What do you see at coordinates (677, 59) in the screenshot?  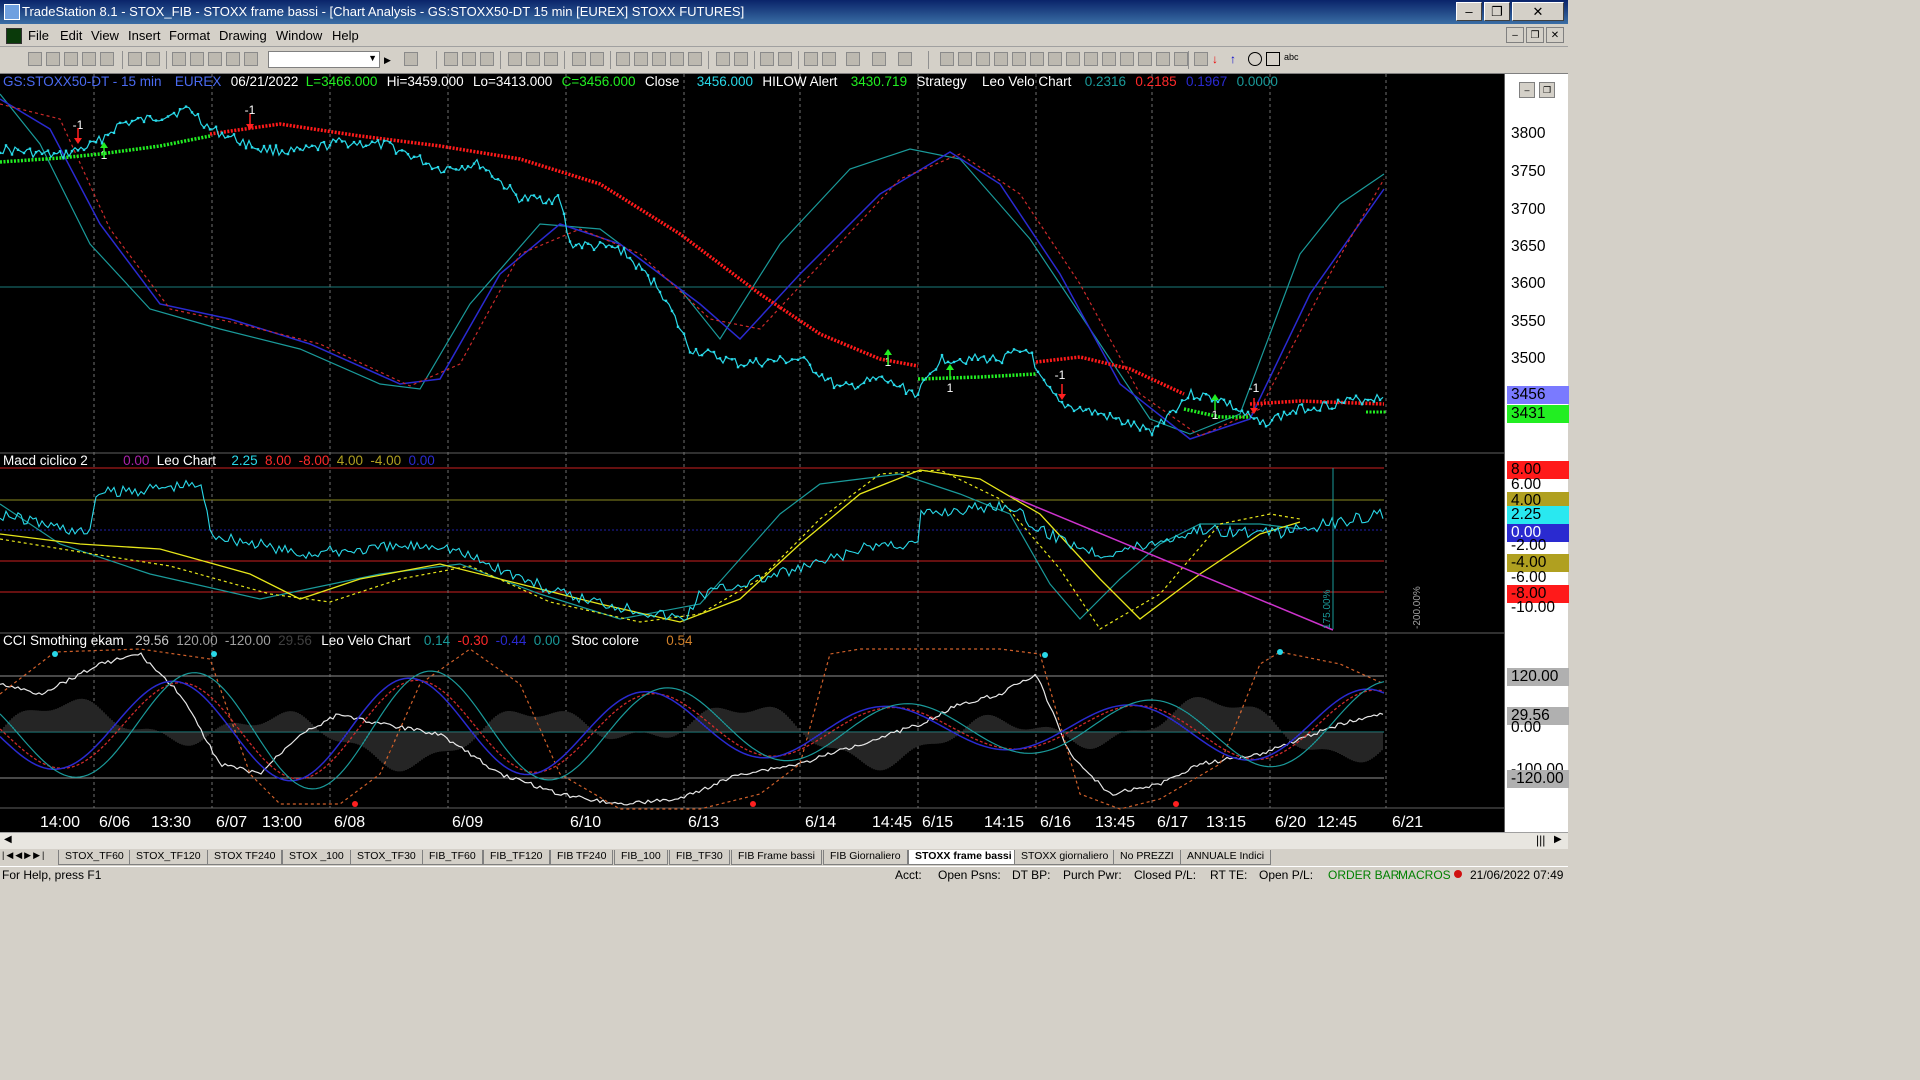 I see `bar-spacing-icon` at bounding box center [677, 59].